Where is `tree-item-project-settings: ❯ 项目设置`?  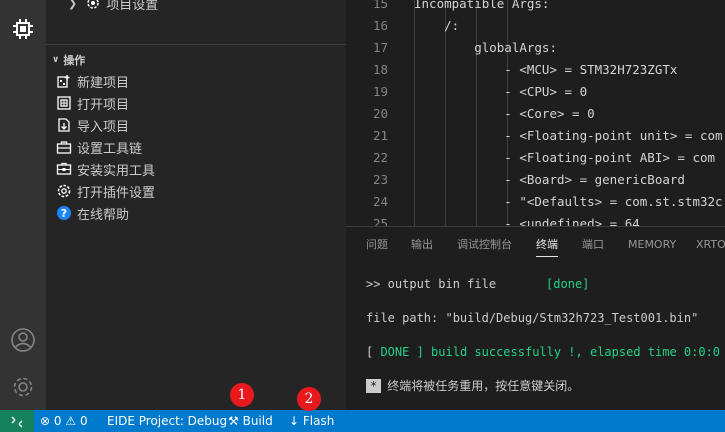
tree-item-project-settings: ❯ 项目设置 is located at coordinates (196, 7).